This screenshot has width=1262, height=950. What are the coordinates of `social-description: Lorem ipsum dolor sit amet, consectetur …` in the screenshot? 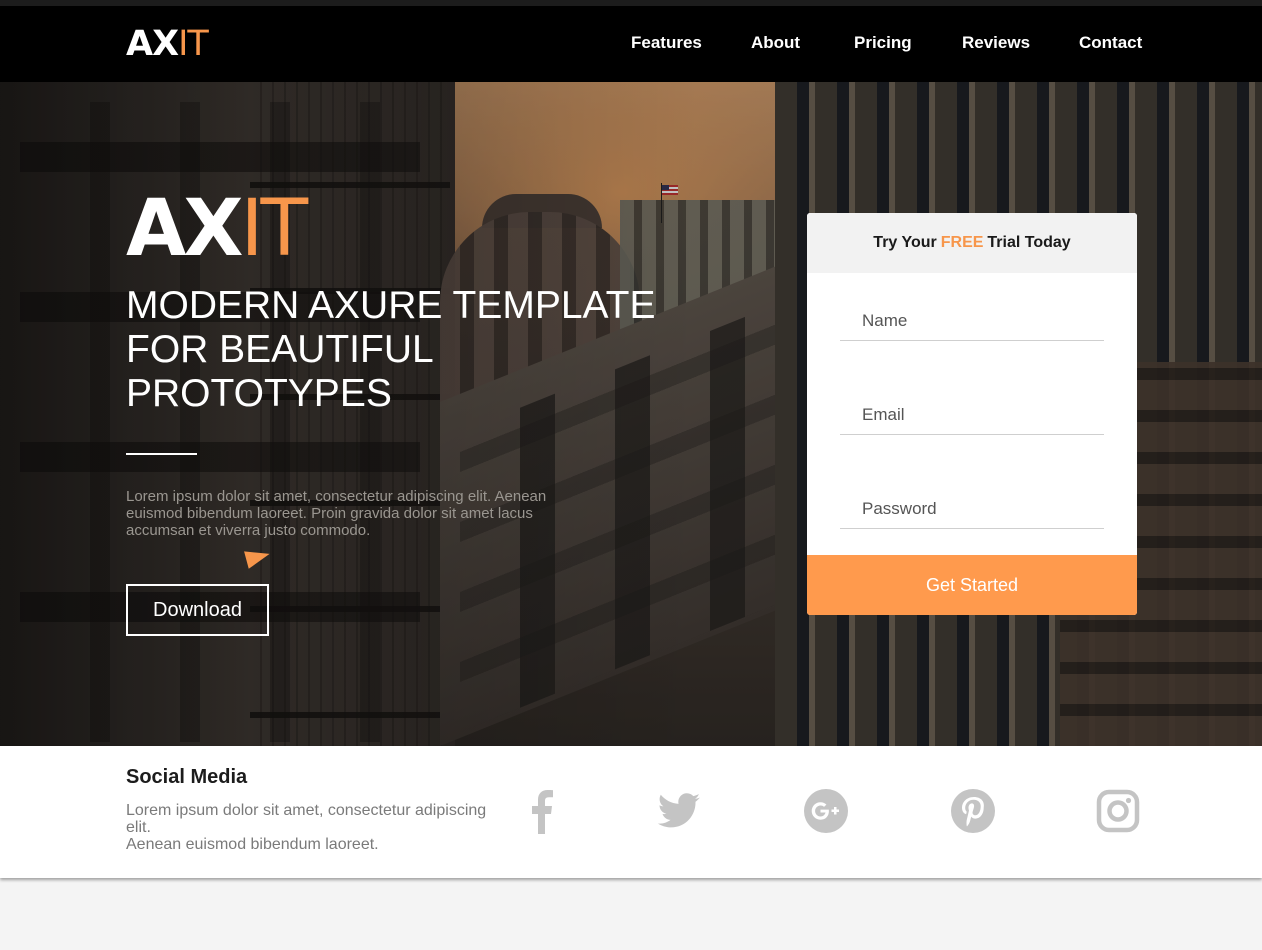 It's located at (321, 827).